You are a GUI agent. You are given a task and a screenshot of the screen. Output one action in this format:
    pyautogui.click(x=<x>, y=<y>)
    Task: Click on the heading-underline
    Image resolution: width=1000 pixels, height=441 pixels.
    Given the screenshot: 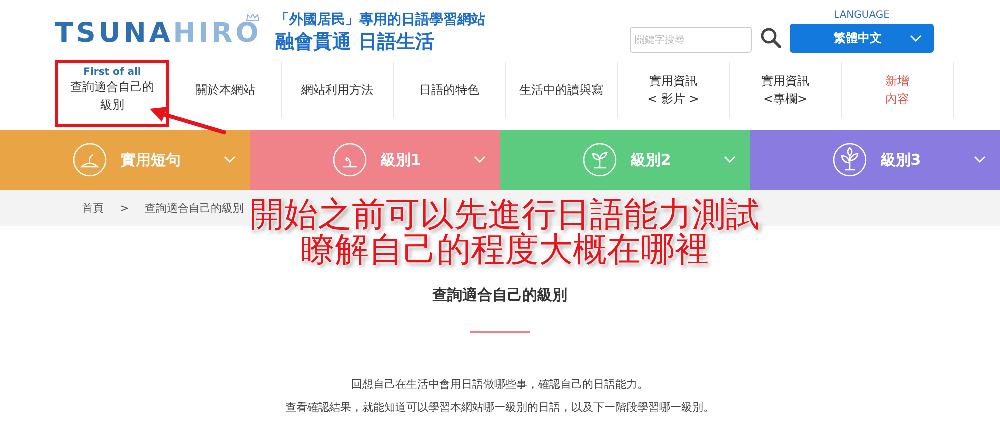 What is the action you would take?
    pyautogui.click(x=500, y=332)
    